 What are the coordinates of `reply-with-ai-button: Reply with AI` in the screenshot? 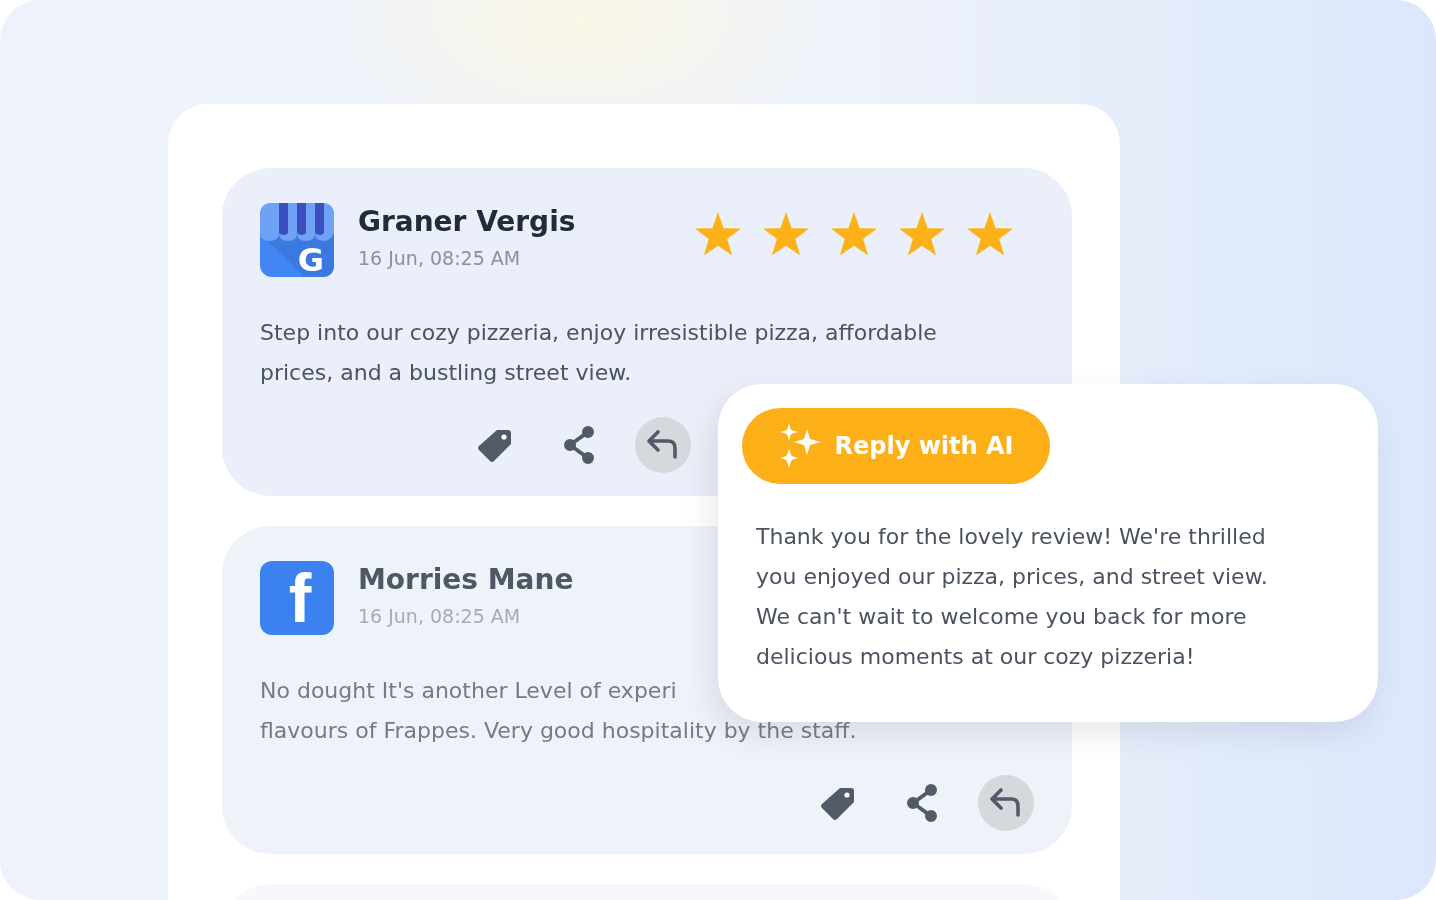 It's located at (896, 446).